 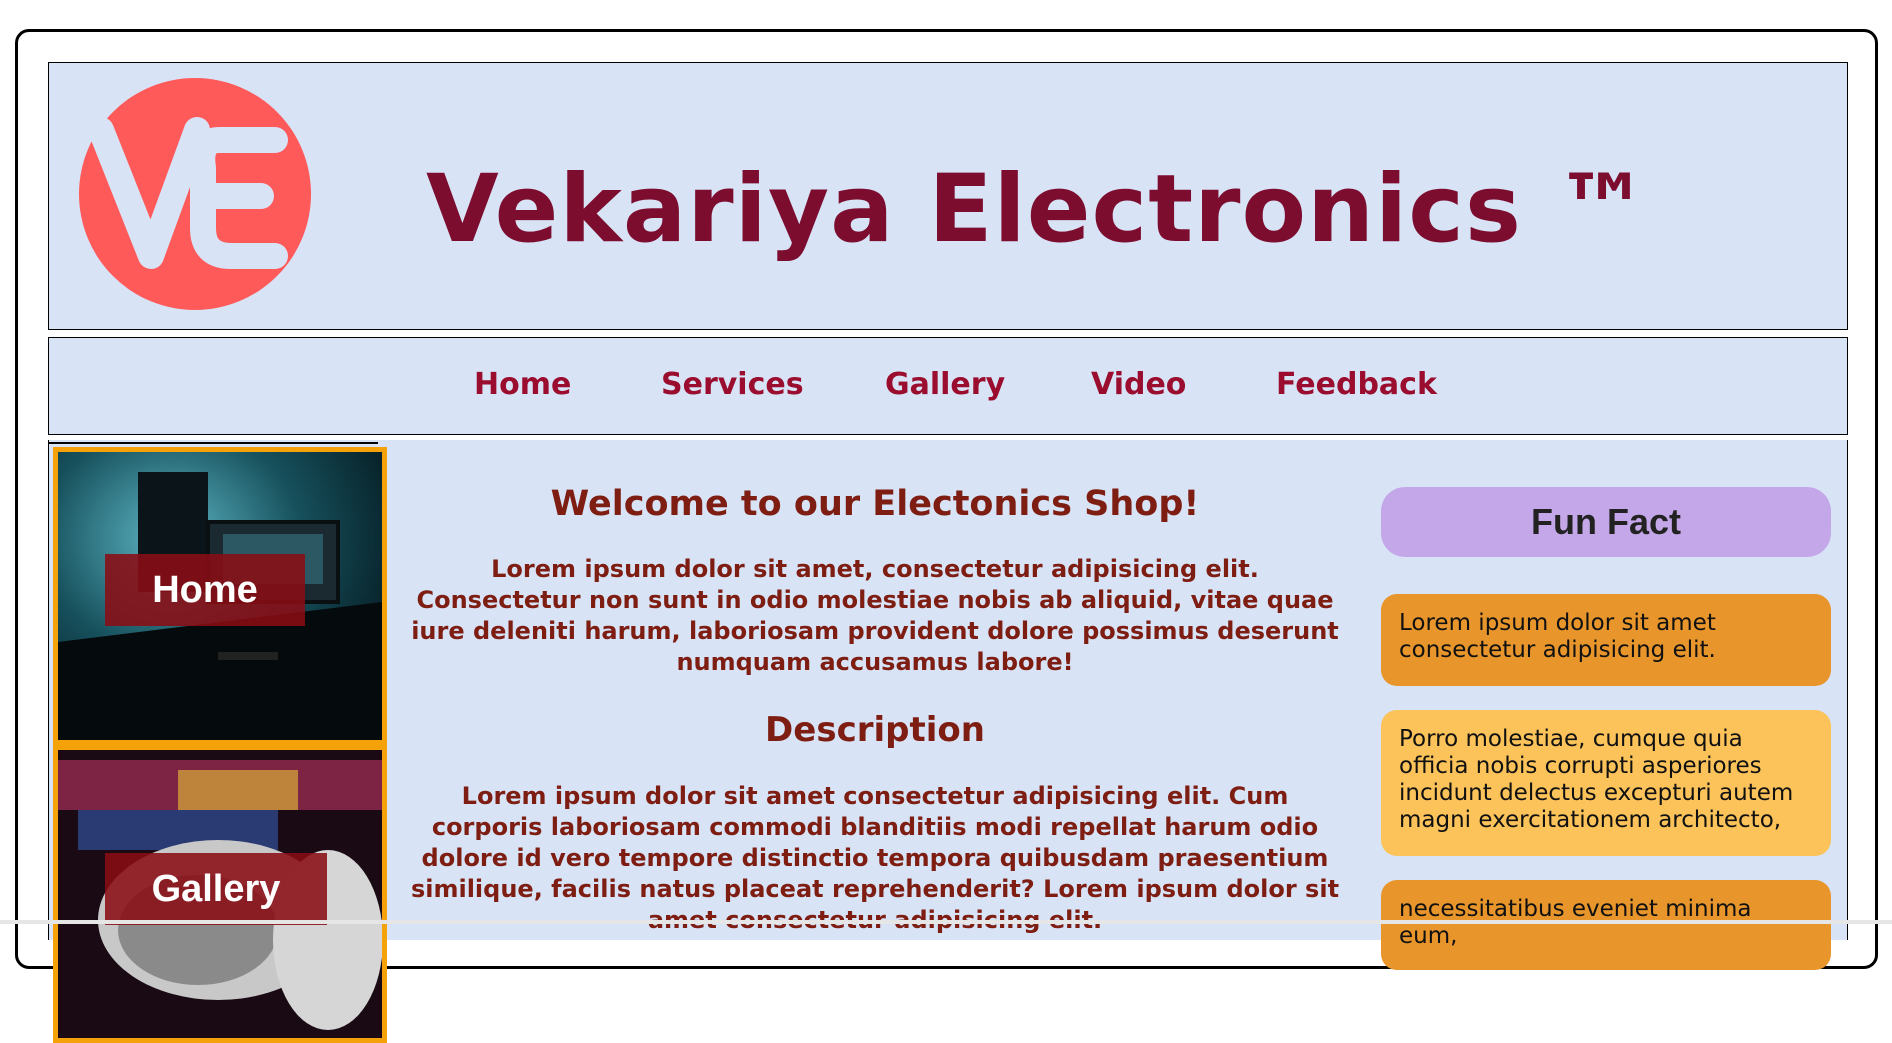 What do you see at coordinates (195, 194) in the screenshot?
I see `logo-icon` at bounding box center [195, 194].